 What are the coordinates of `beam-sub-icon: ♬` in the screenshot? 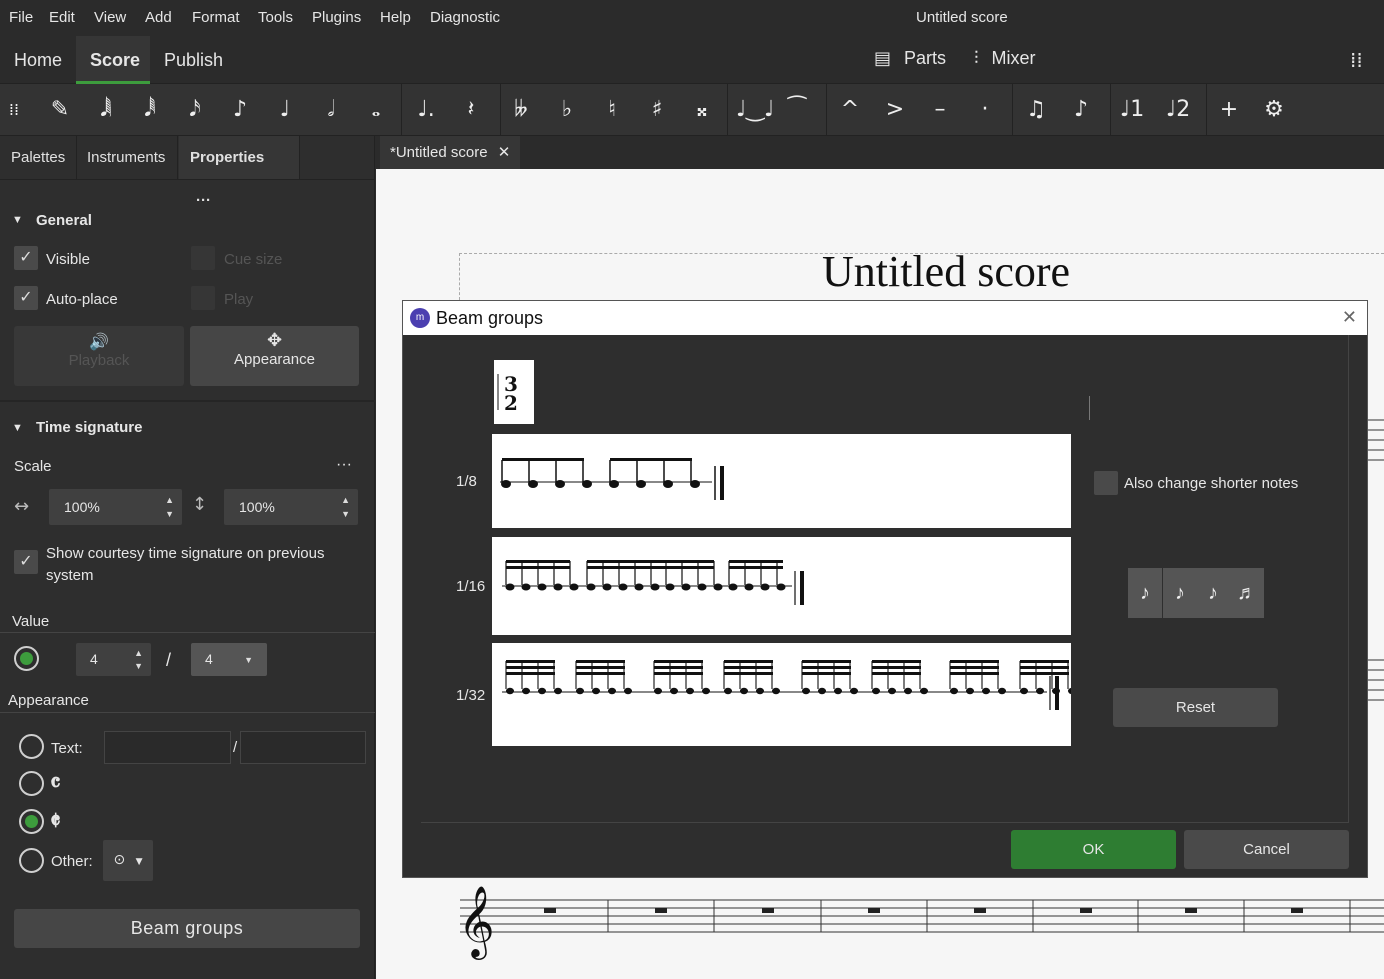 It's located at (1247, 593).